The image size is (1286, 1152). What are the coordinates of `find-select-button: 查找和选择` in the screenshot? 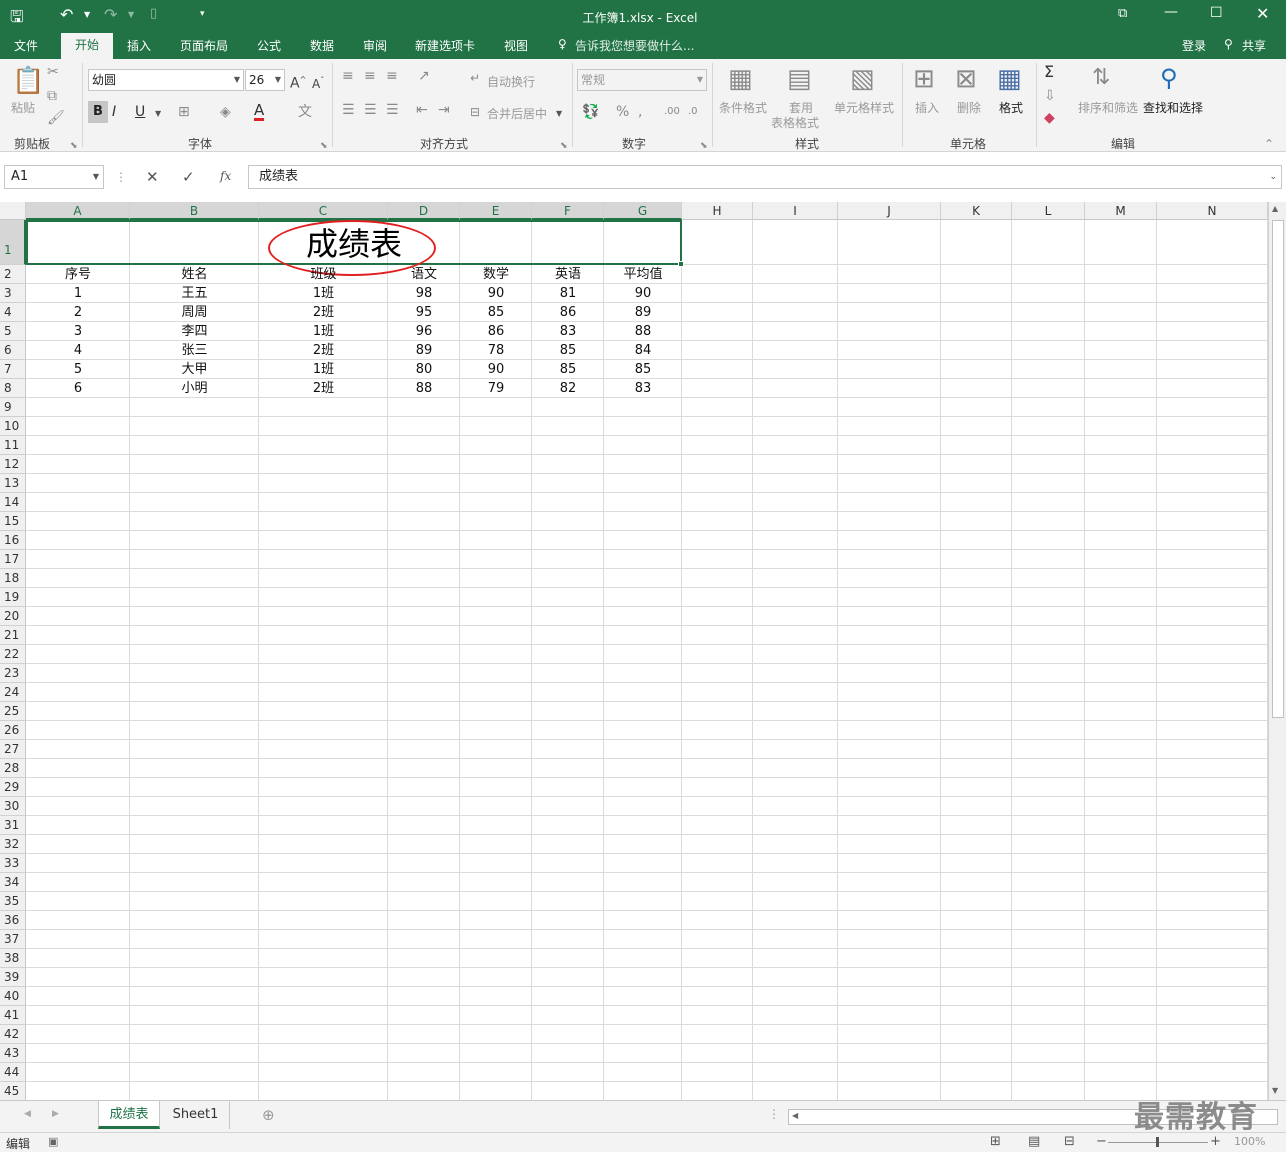 It's located at (1173, 107).